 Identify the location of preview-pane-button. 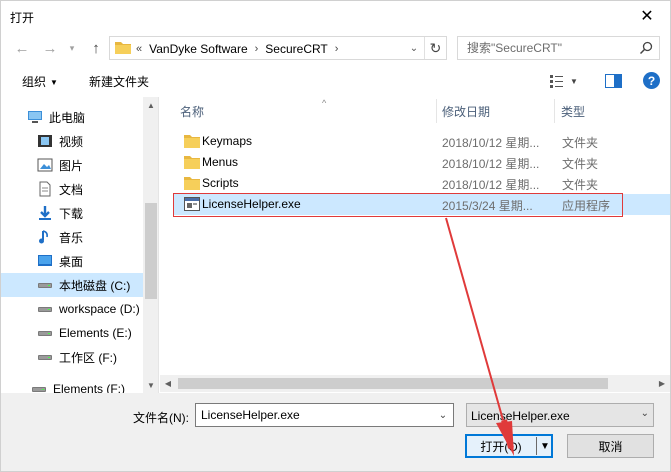
(613, 81).